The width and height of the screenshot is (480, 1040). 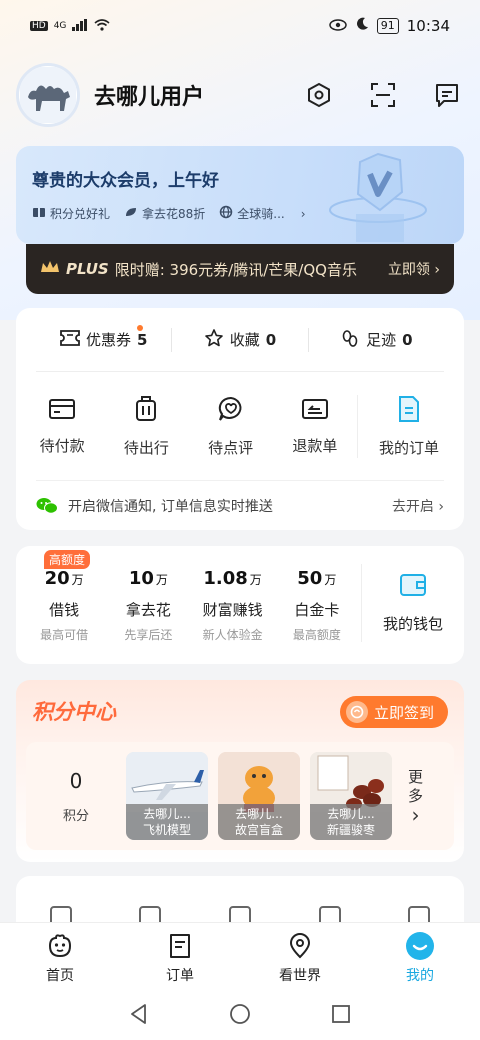 I want to click on tab-home: 首页, so click(x=60, y=958).